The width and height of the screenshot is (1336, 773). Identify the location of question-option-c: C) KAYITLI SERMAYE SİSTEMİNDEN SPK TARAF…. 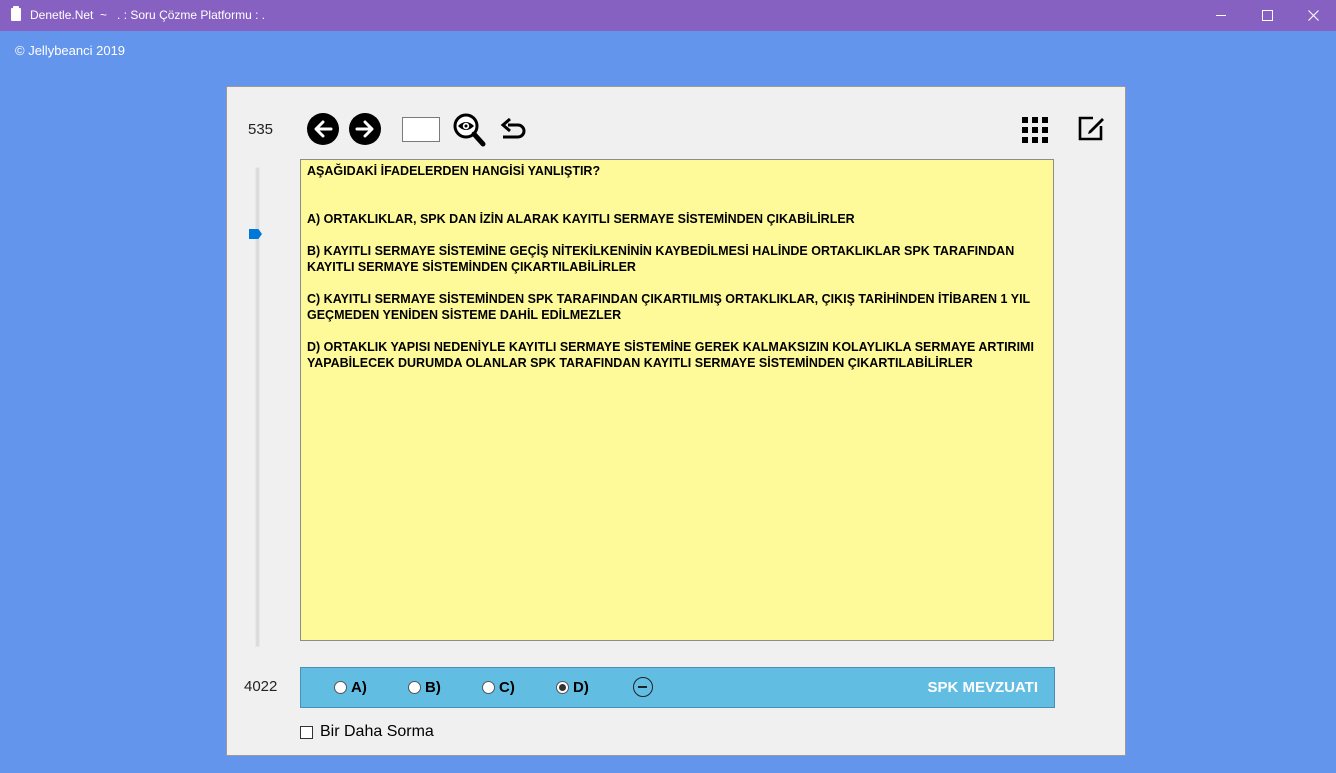
(668, 307).